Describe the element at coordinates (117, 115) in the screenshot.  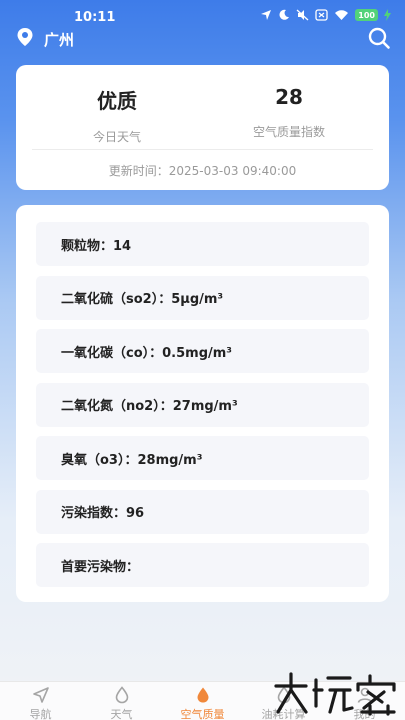
I see `weather-summary: 优质 今日天气` at that location.